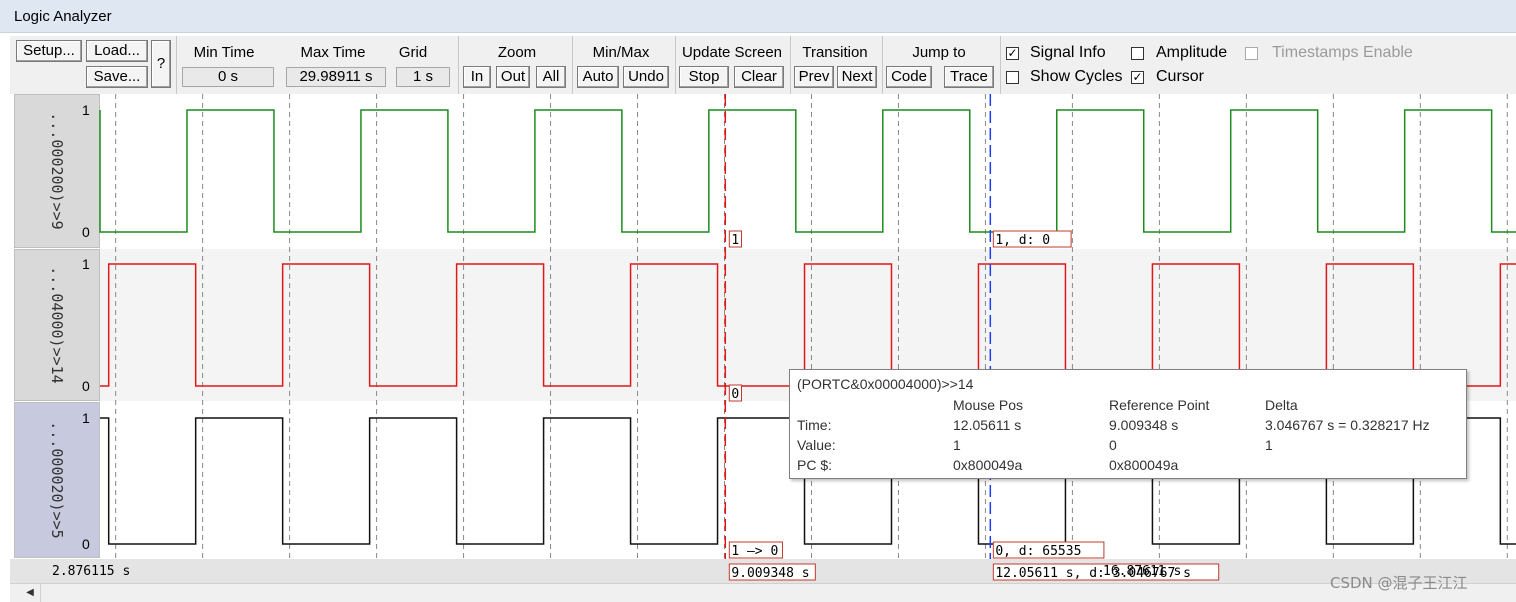  Describe the element at coordinates (86, 264) in the screenshot. I see `signal-1-high-label: 1` at that location.